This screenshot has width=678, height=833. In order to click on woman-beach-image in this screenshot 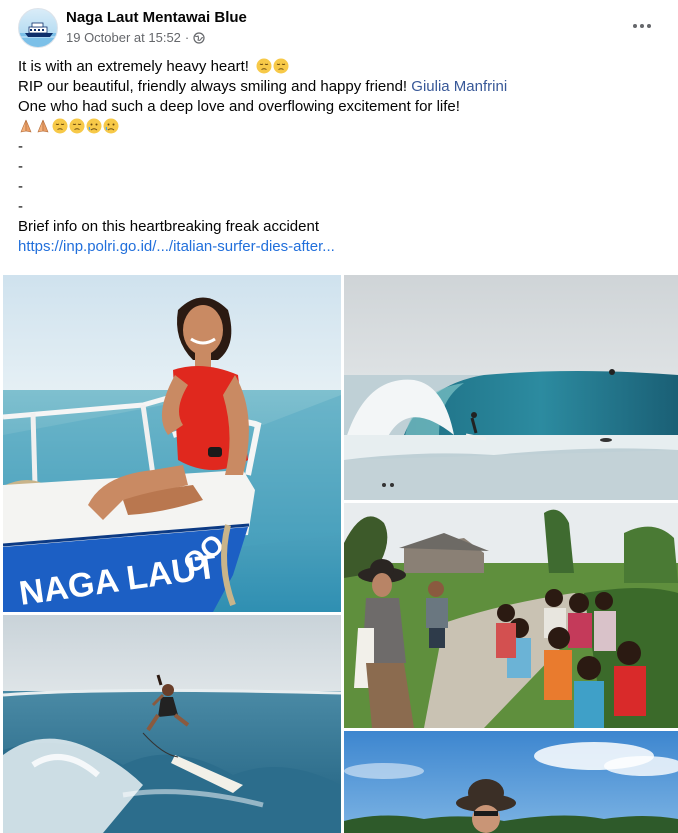, I will do `click(511, 782)`.